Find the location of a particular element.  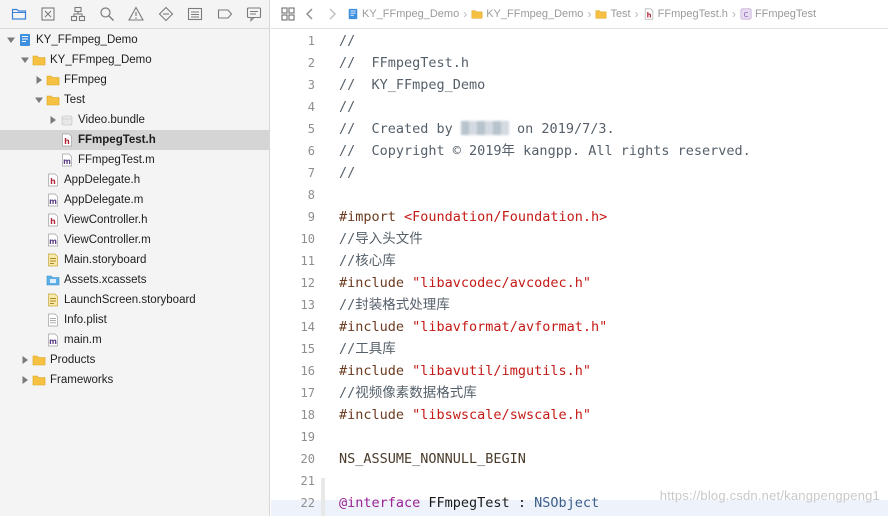

code-token: //封装格式处理库 is located at coordinates (394, 305).